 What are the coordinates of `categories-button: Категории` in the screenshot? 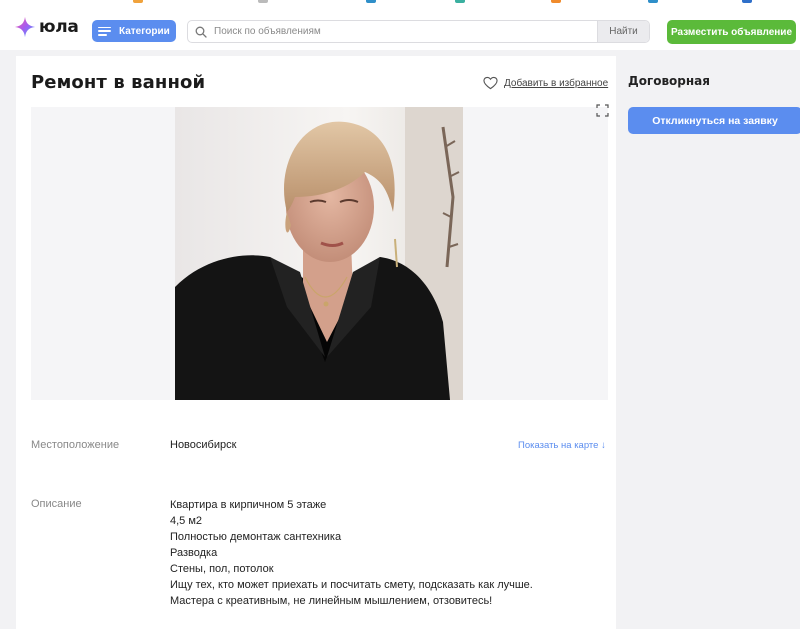 It's located at (134, 31).